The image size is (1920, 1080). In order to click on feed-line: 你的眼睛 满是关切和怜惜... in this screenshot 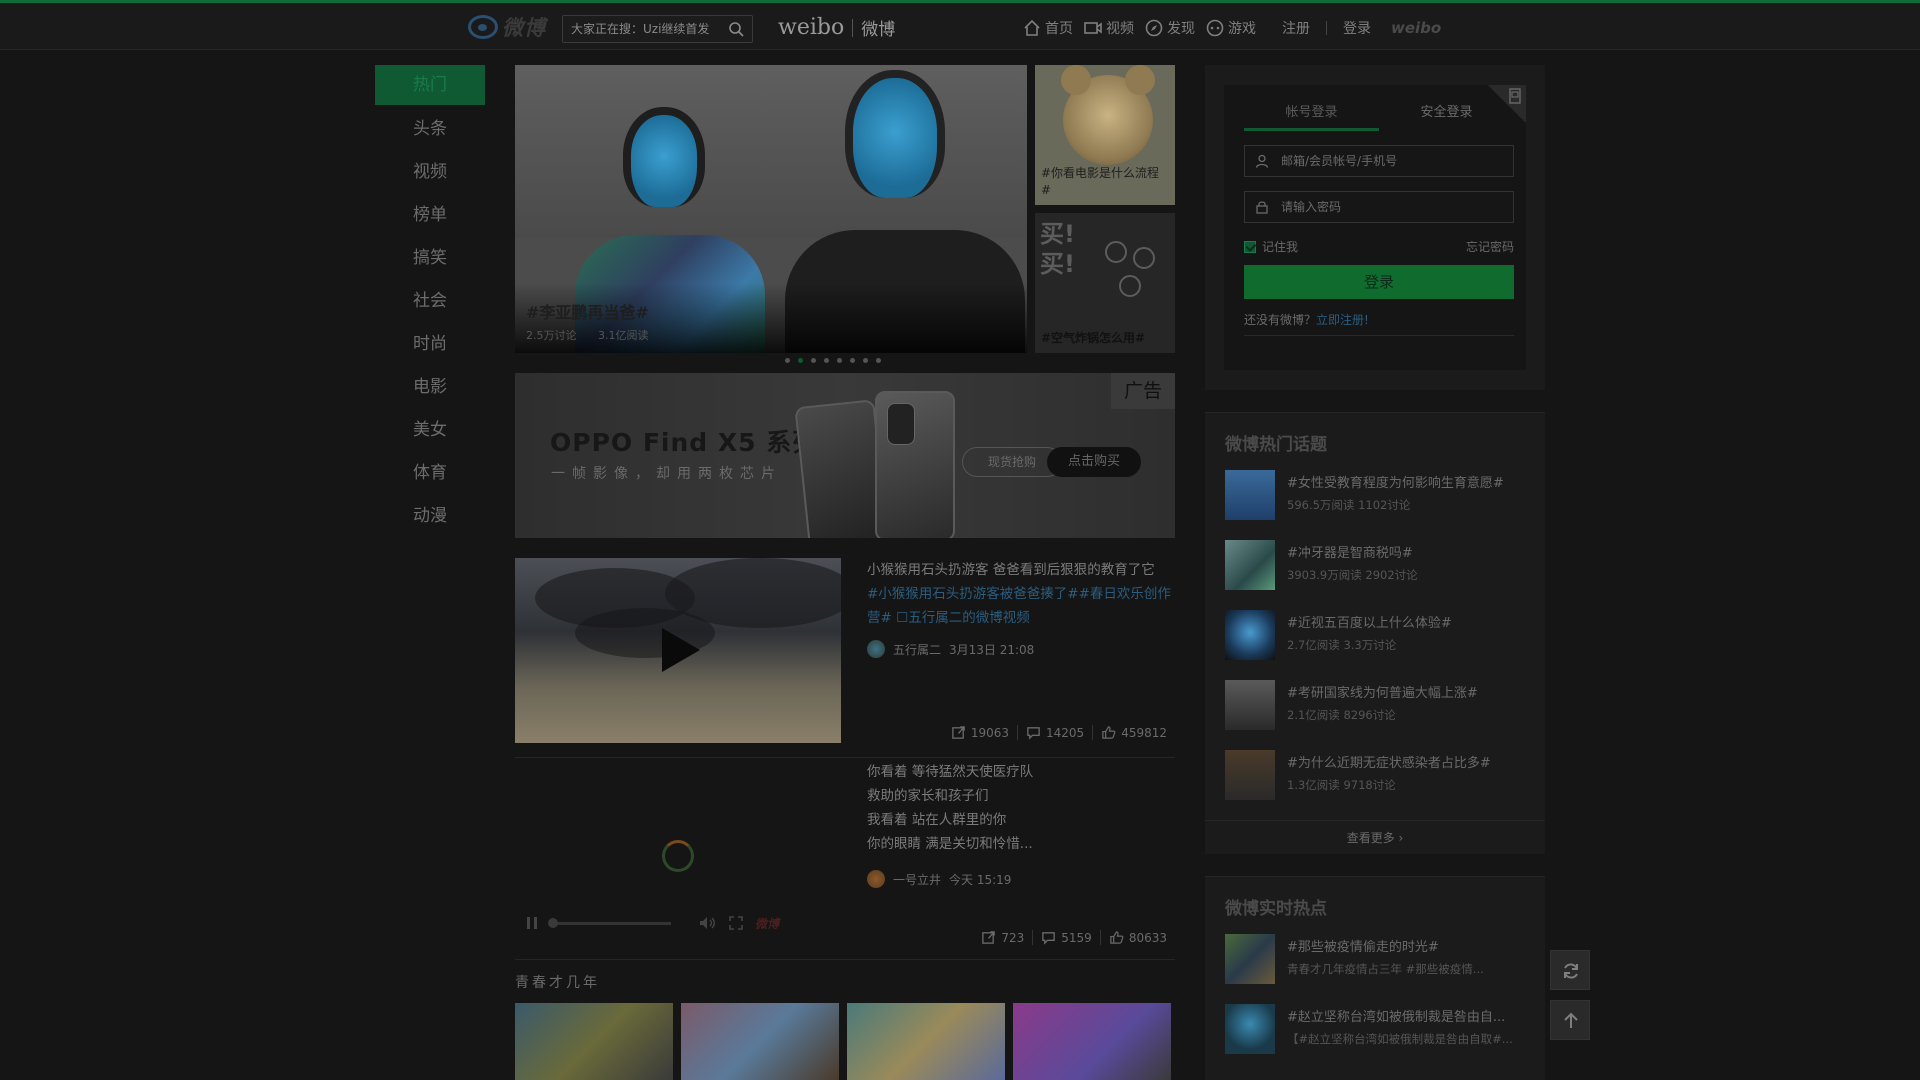, I will do `click(1022, 844)`.